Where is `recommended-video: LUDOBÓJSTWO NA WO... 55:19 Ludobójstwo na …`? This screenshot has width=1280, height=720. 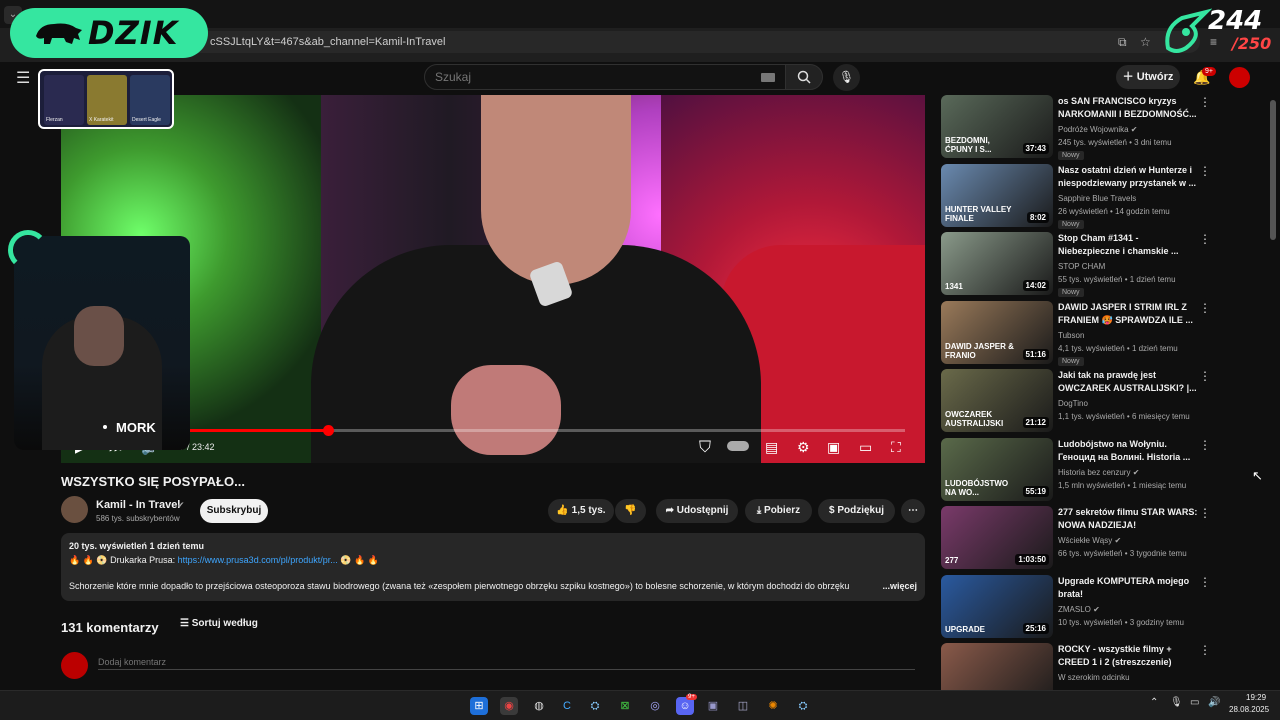 recommended-video: LUDOBÓJSTWO NA WO... 55:19 Ludobójstwo na … is located at coordinates (1096, 469).